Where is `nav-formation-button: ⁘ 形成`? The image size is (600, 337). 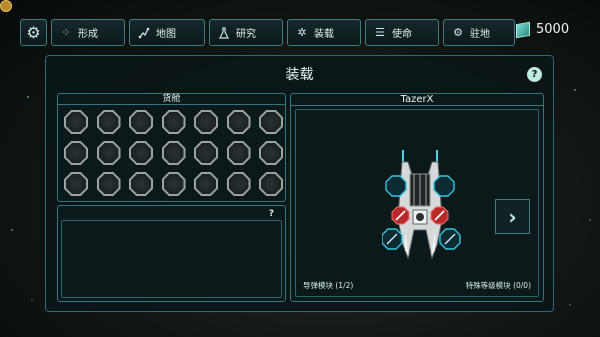 nav-formation-button: ⁘ 形成 is located at coordinates (88, 32).